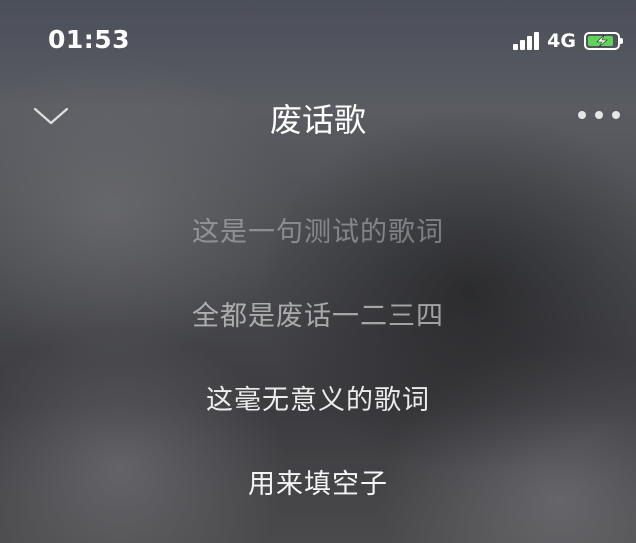 The image size is (636, 543). Describe the element at coordinates (561, 41) in the screenshot. I see `network-type: 4G` at that location.